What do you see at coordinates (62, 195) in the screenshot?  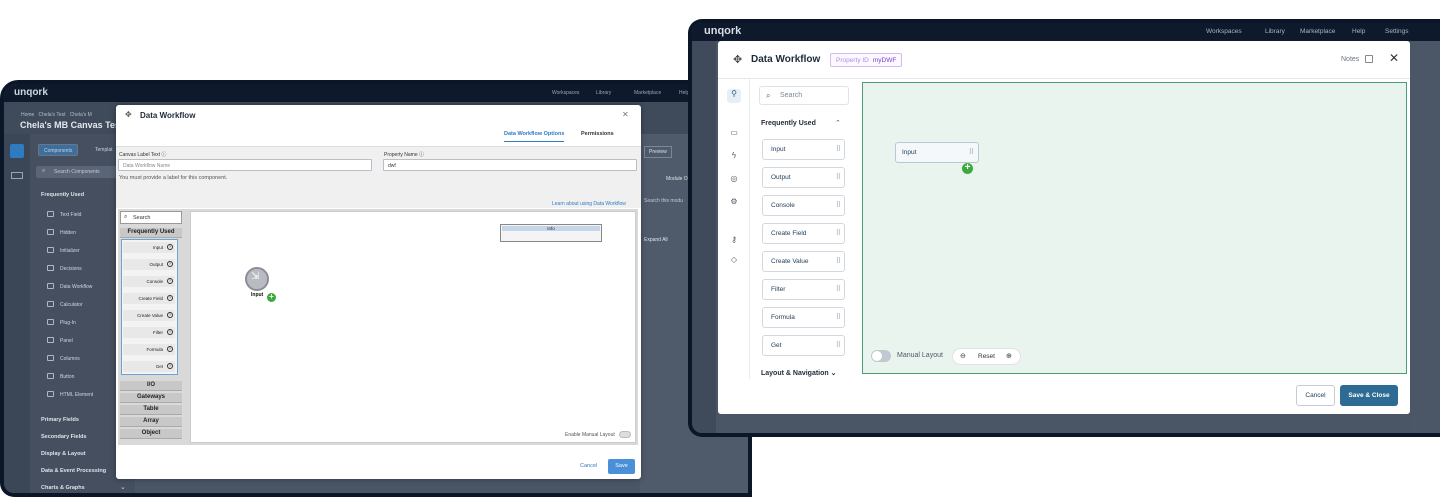 I see `section-frequently-used: Frequently Used` at bounding box center [62, 195].